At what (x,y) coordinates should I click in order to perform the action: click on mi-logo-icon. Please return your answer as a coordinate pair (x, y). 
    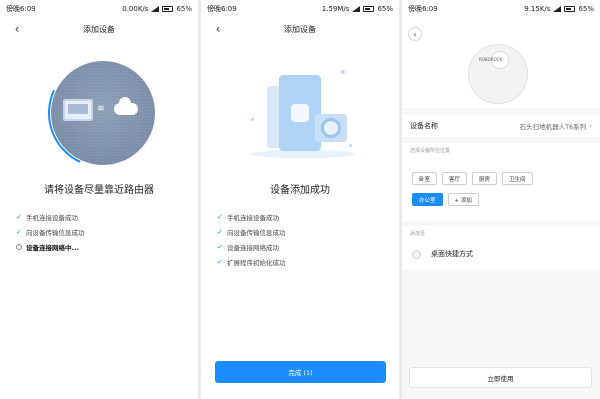
    Looking at the image, I should click on (300, 113).